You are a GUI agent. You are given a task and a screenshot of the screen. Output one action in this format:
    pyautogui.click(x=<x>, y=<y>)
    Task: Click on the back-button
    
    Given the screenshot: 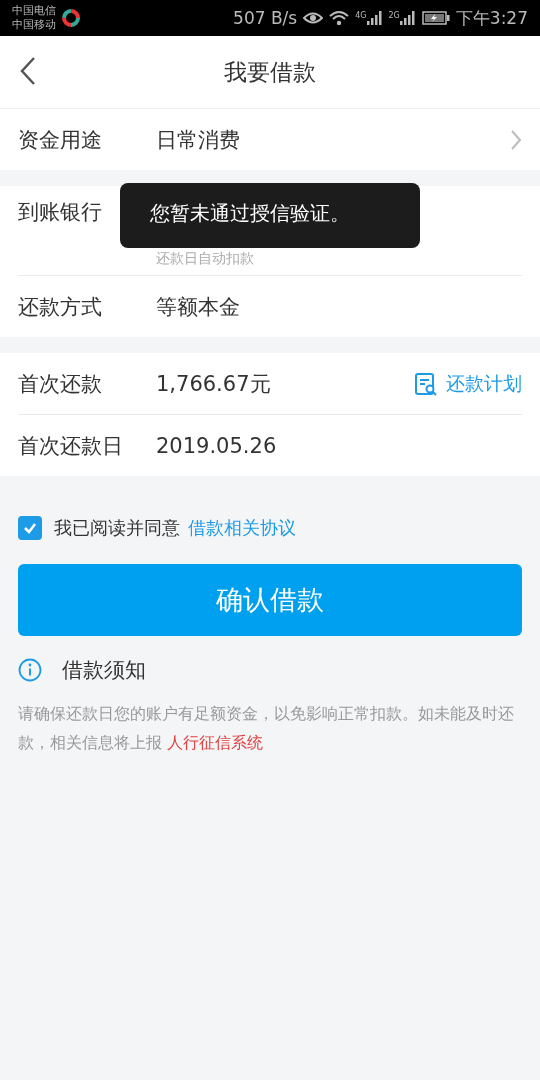 What is the action you would take?
    pyautogui.click(x=28, y=71)
    